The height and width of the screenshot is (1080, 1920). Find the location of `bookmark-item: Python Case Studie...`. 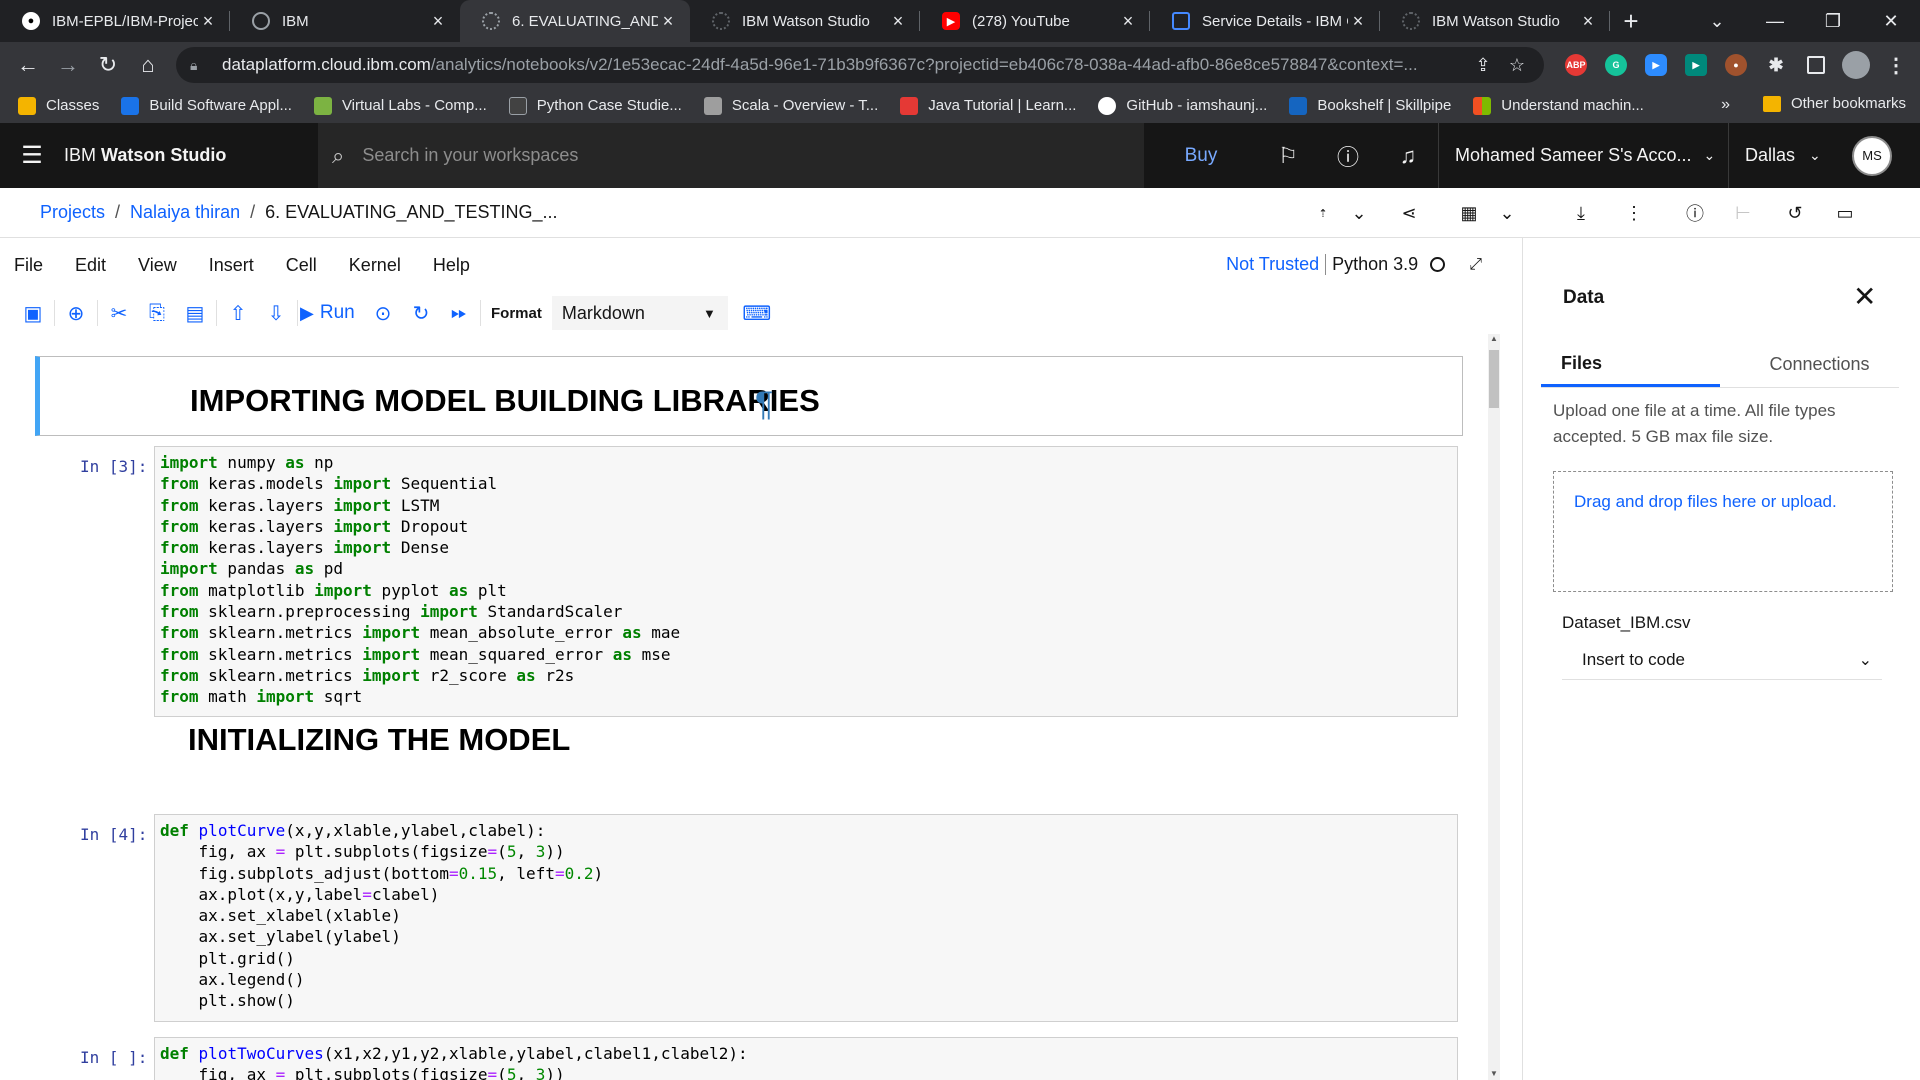

bookmark-item: Python Case Studie... is located at coordinates (595, 105).